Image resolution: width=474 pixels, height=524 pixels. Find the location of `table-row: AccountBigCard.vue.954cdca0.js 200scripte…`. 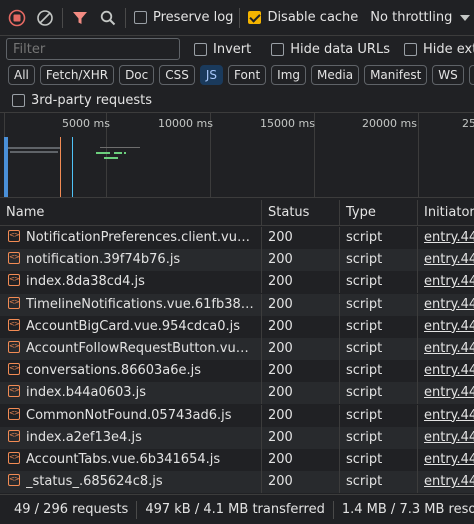

table-row: AccountBigCard.vue.954cdca0.js 200scripte… is located at coordinates (237, 326).